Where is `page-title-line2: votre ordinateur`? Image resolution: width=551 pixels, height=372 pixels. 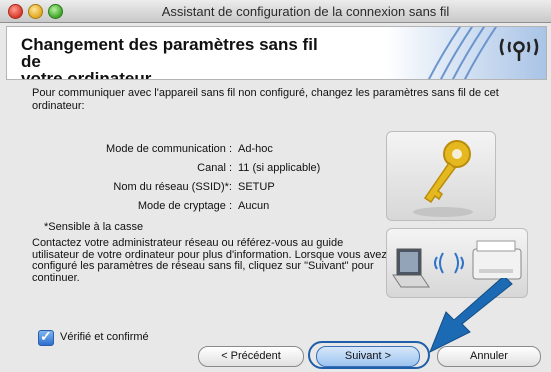
page-title-line2: votre ordinateur is located at coordinates (86, 74).